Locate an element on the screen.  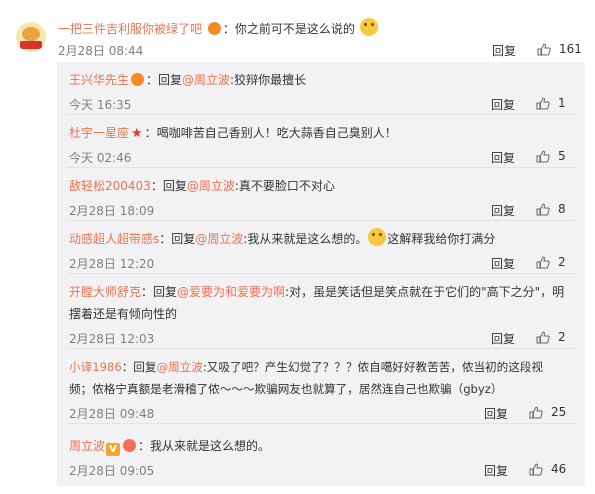
username-link: 开膛大师舒克 is located at coordinates (105, 292).